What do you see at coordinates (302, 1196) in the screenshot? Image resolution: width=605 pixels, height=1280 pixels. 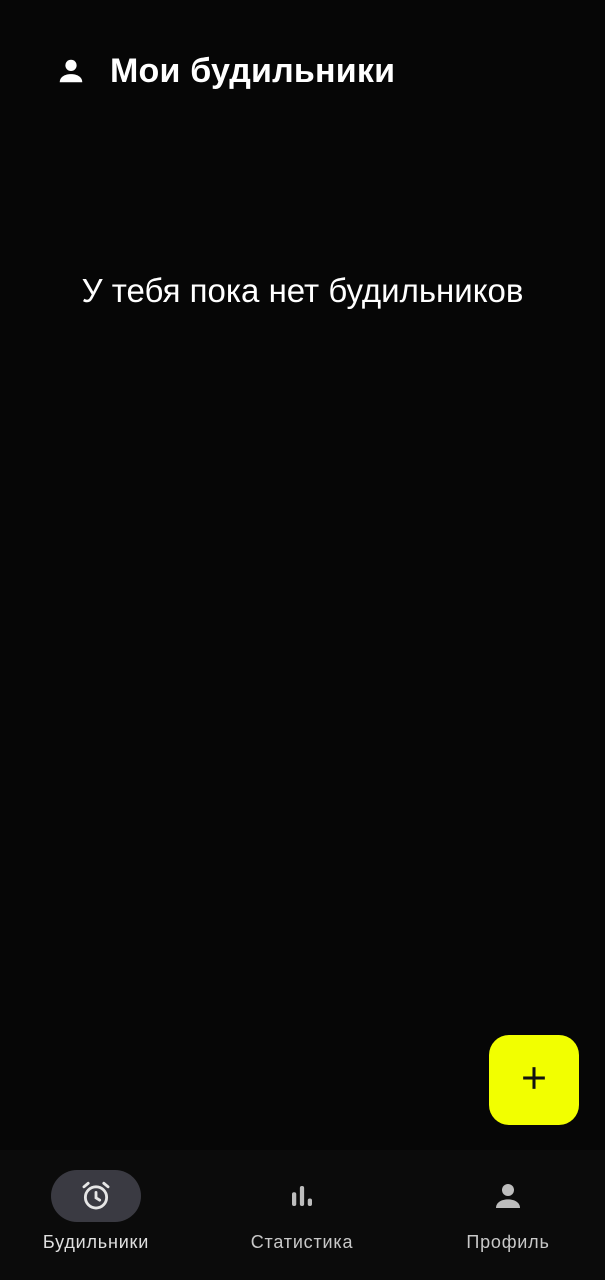 I see `bar-chart-icon` at bounding box center [302, 1196].